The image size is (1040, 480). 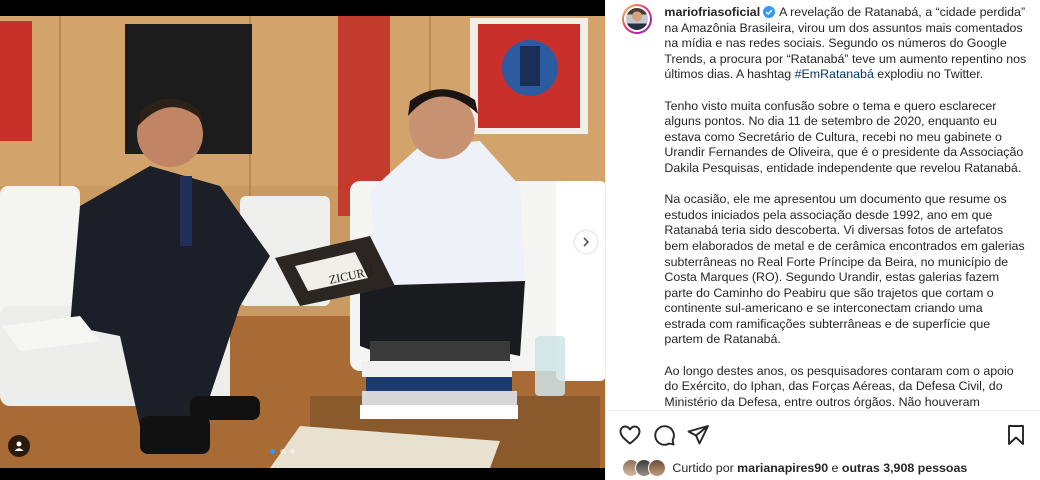 I want to click on caption-intro-end: explodiu no Twitter., so click(x=930, y=74).